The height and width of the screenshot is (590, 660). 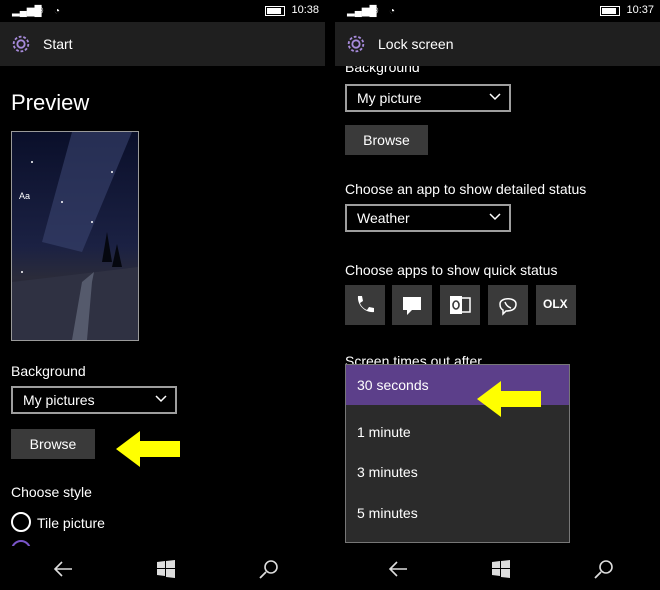 I want to click on clock: 10:38, so click(x=305, y=10).